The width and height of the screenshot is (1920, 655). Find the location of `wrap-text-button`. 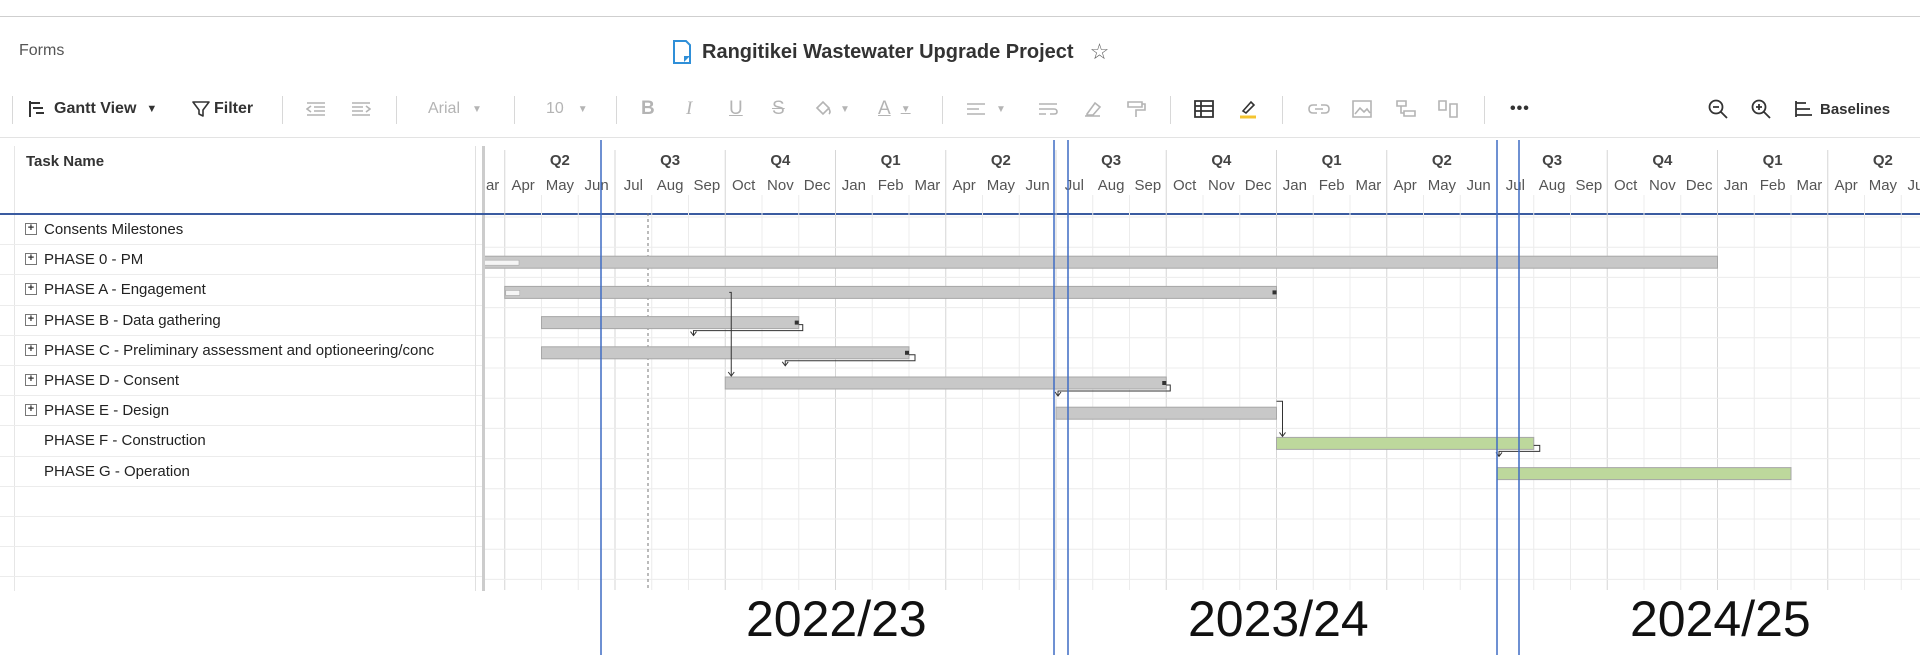

wrap-text-button is located at coordinates (1048, 109).